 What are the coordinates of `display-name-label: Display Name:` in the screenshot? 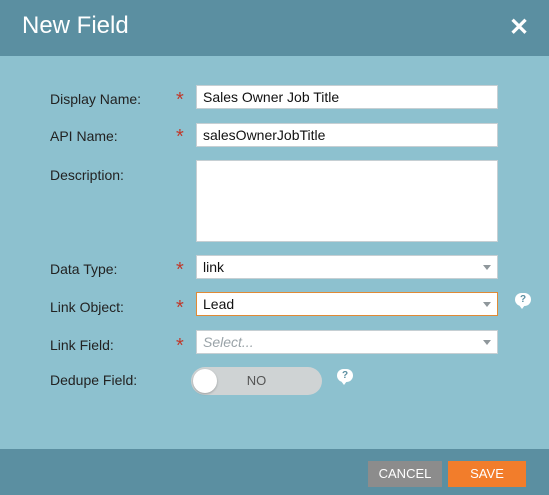 It's located at (96, 99).